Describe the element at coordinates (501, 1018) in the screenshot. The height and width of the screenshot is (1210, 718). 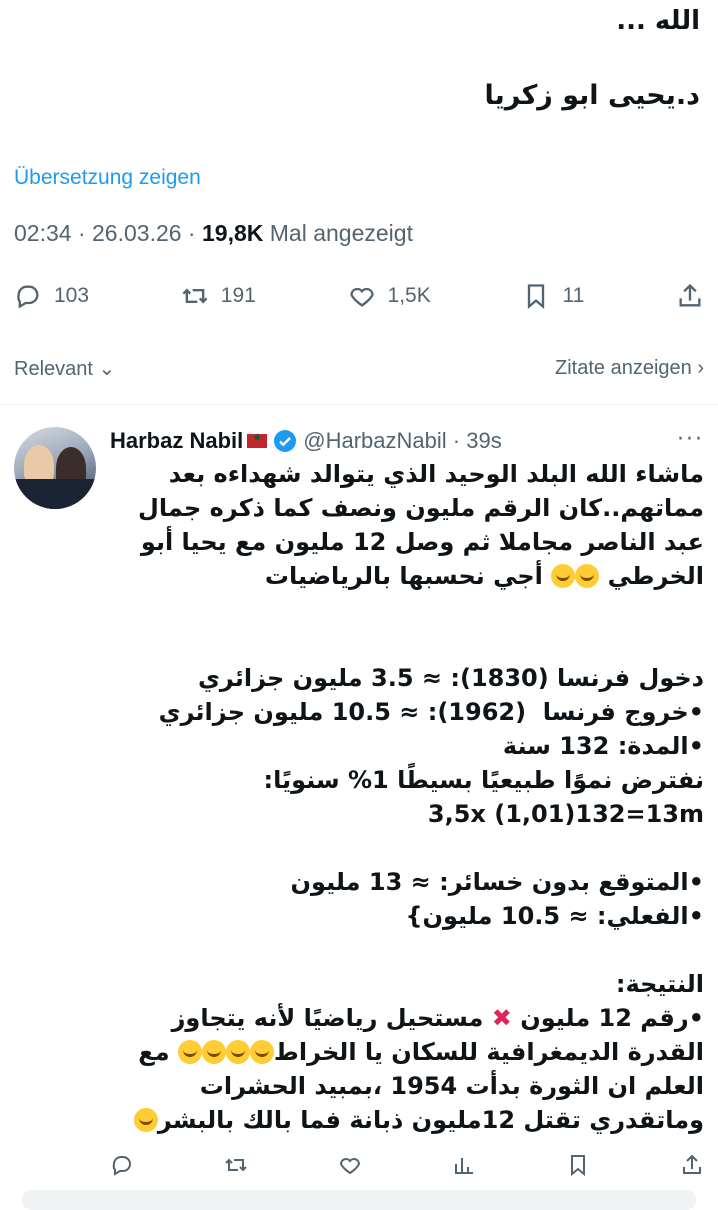
I see `cross-mark-icon: ✖` at that location.